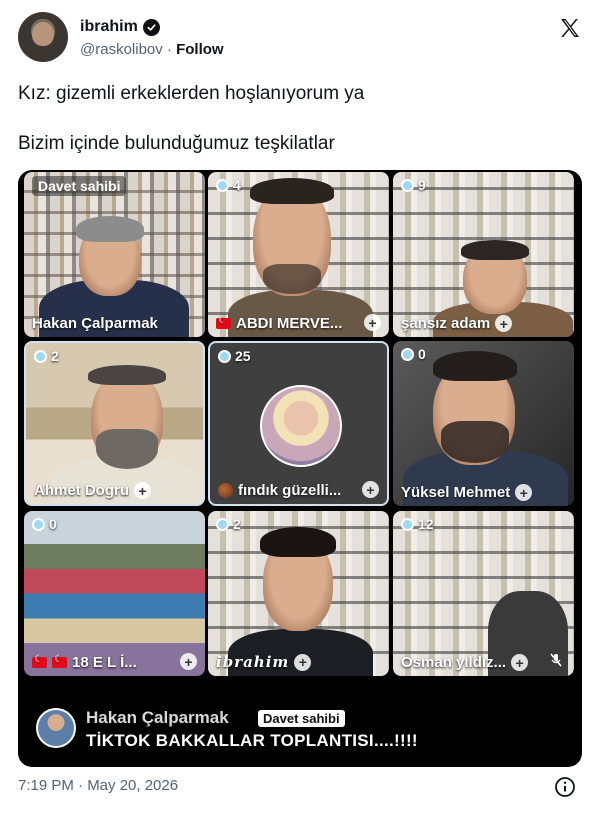 The height and width of the screenshot is (817, 600). I want to click on tweet-line-1: Kız: gizemli erkeklerden hoşlanıyorum ya, so click(191, 93).